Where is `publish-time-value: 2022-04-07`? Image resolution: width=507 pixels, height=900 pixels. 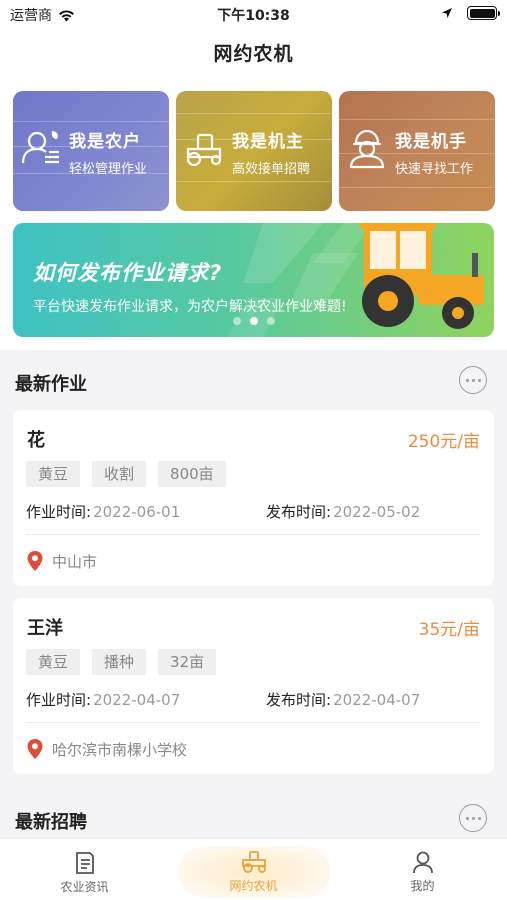
publish-time-value: 2022-04-07 is located at coordinates (377, 700).